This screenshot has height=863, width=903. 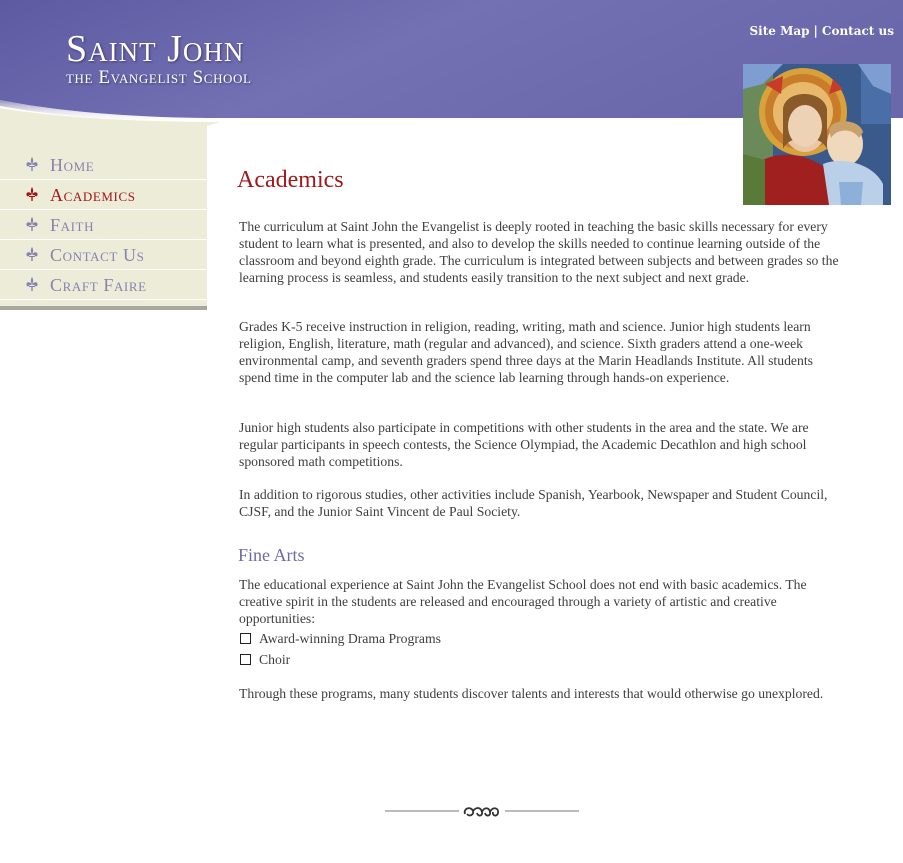 I want to click on sidebar-item-academics: Academics, so click(x=103, y=195).